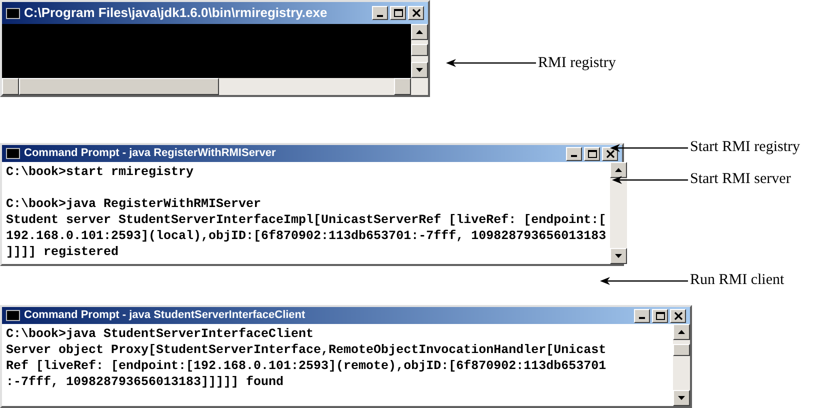 The width and height of the screenshot is (832, 408). Describe the element at coordinates (577, 63) in the screenshot. I see `annotation-label: RMI registry` at that location.